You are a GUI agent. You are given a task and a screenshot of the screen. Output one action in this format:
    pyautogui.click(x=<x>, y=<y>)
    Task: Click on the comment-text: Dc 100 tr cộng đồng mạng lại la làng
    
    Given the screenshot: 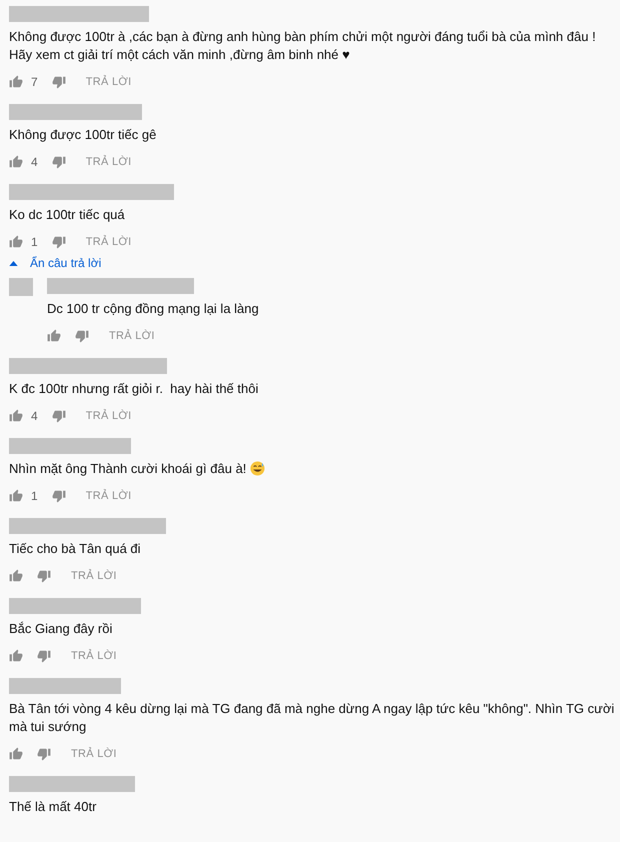 What is the action you would take?
    pyautogui.click(x=153, y=309)
    